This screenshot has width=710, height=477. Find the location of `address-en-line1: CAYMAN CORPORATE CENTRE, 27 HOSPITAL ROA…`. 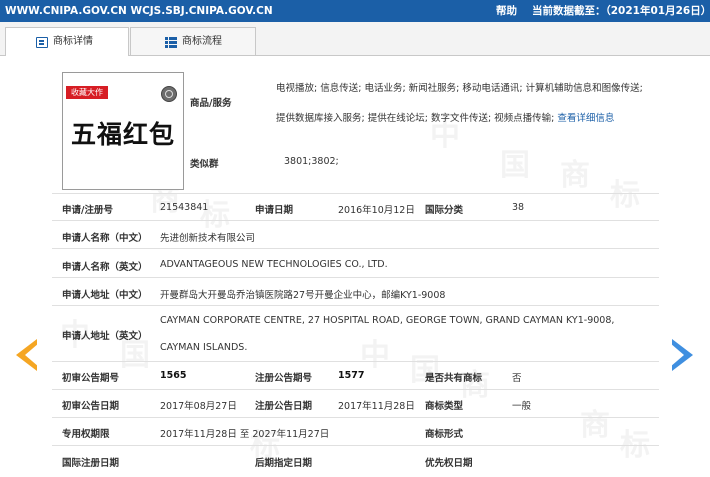

address-en-line1: CAYMAN CORPORATE CENTRE, 27 HOSPITAL ROA… is located at coordinates (387, 320).